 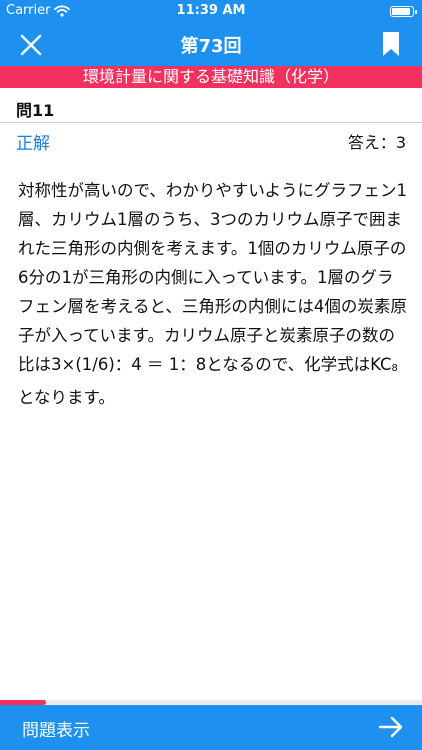 What do you see at coordinates (391, 727) in the screenshot?
I see `arrow-right-icon` at bounding box center [391, 727].